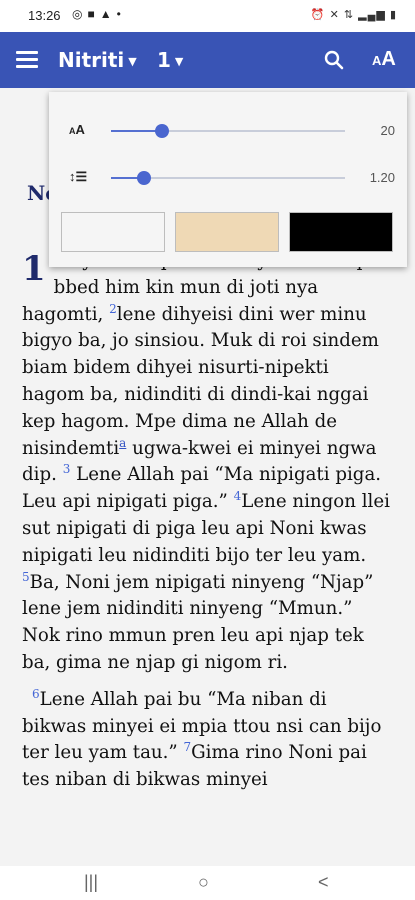 Image resolution: width=415 pixels, height=900 pixels. What do you see at coordinates (207, 60) in the screenshot?
I see `app-toolbar: Nitriti ▼ 1 ▼ AA` at bounding box center [207, 60].